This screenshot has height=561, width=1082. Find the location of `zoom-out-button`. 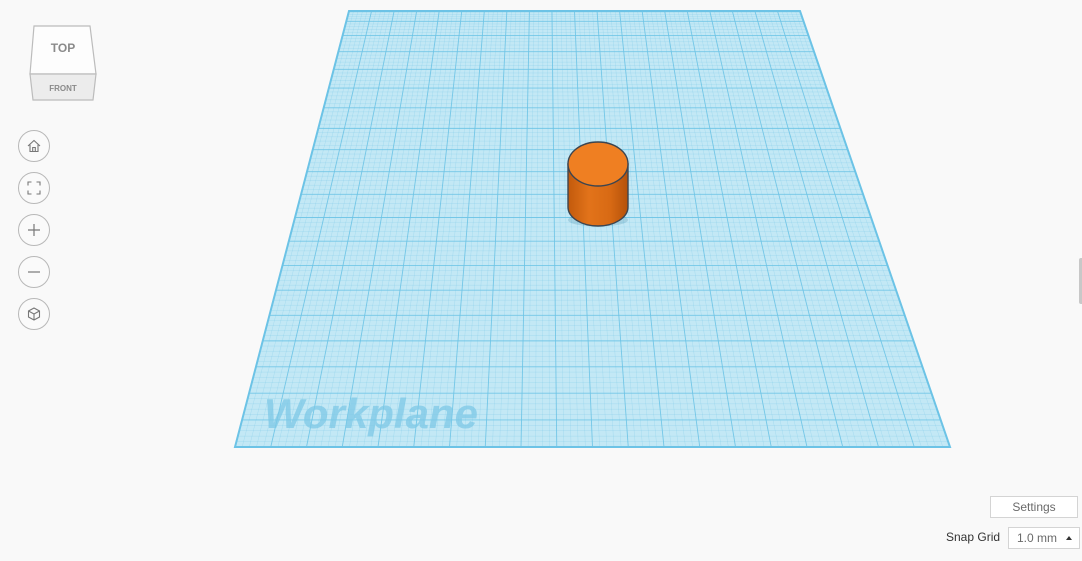

zoom-out-button is located at coordinates (34, 272).